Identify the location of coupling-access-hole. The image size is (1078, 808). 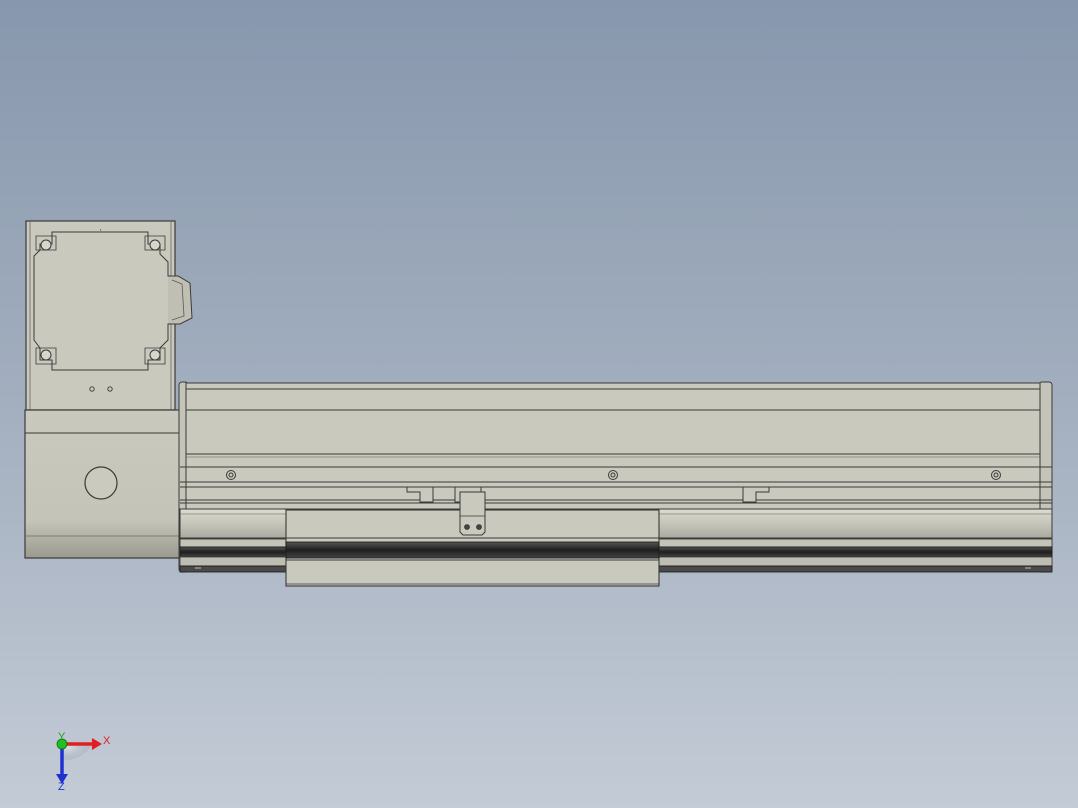
(101, 483).